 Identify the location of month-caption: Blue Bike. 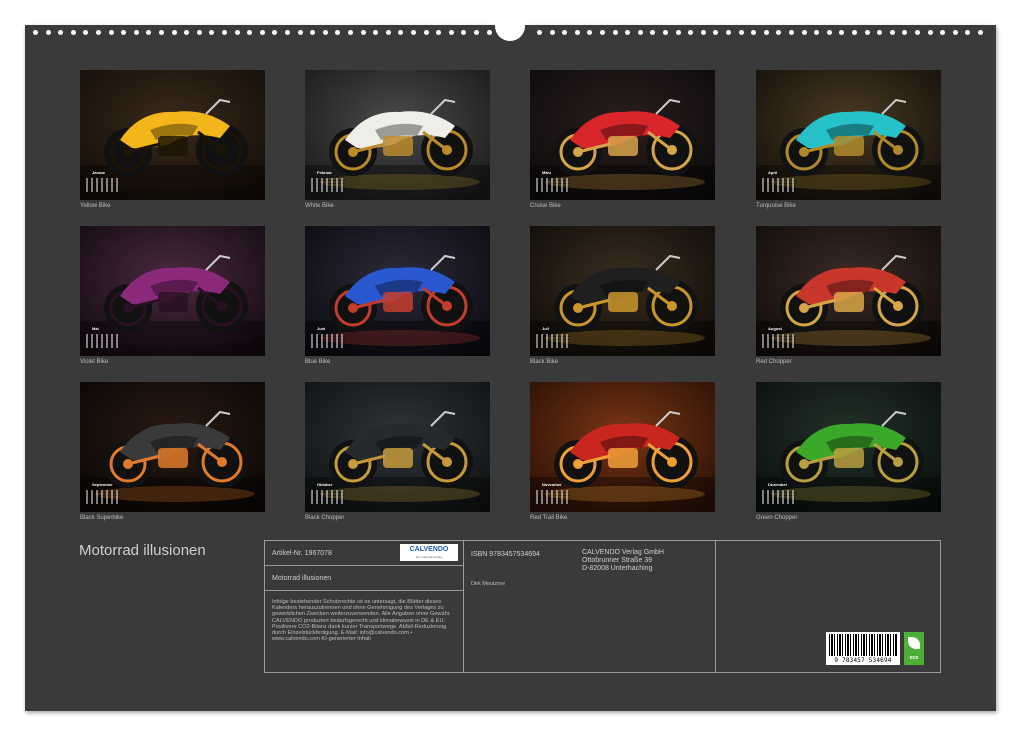
(318, 362).